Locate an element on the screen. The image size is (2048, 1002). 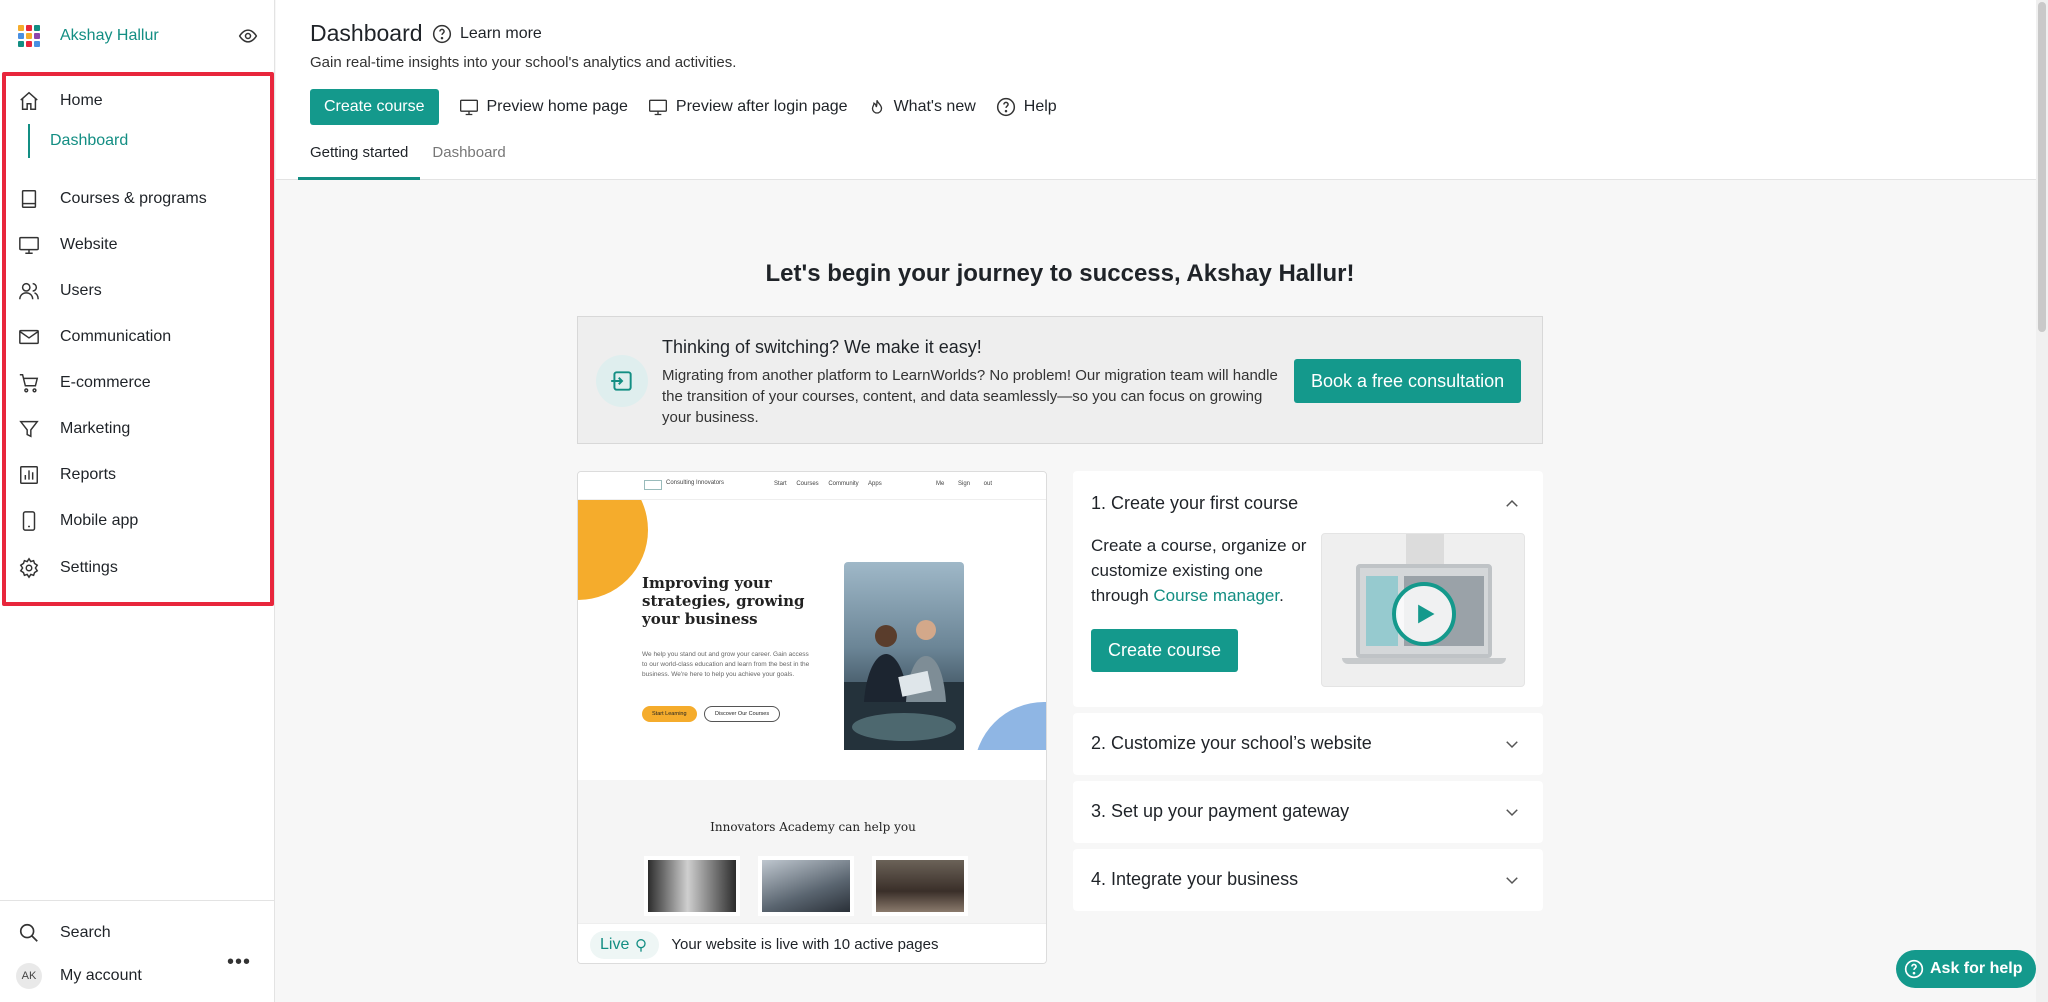
avatar: AK is located at coordinates (29, 976).